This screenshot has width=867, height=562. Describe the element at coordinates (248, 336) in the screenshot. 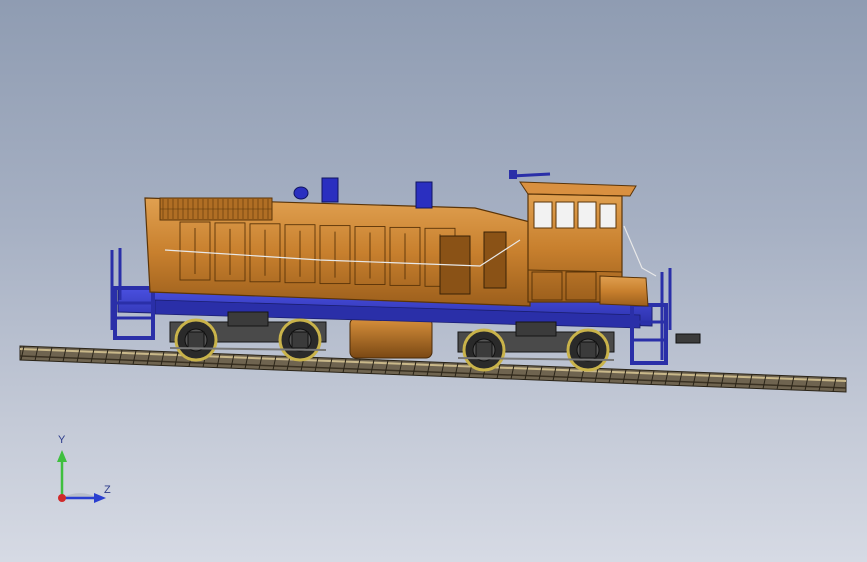

I see `rear-truck` at that location.